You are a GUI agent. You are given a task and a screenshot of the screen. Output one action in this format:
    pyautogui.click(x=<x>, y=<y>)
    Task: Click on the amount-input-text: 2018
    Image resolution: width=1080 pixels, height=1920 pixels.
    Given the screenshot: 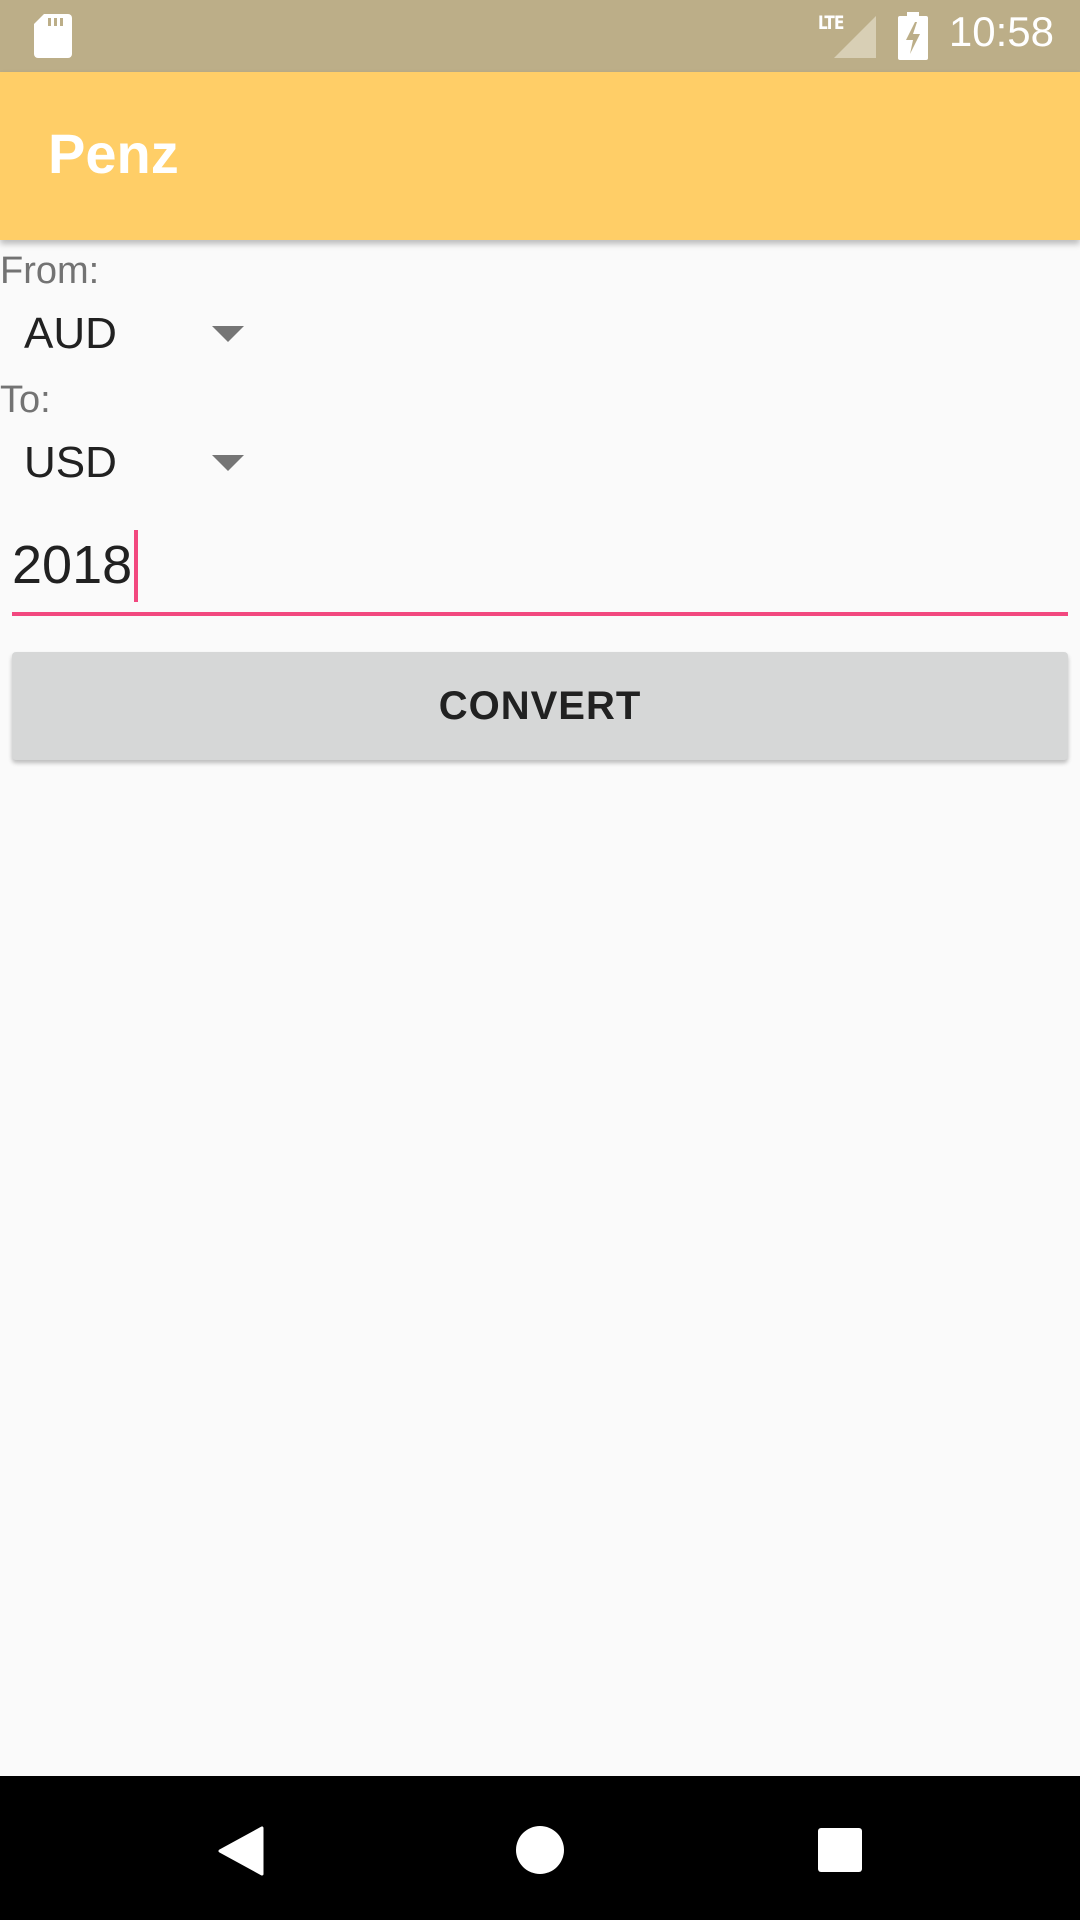 What is the action you would take?
    pyautogui.click(x=75, y=566)
    